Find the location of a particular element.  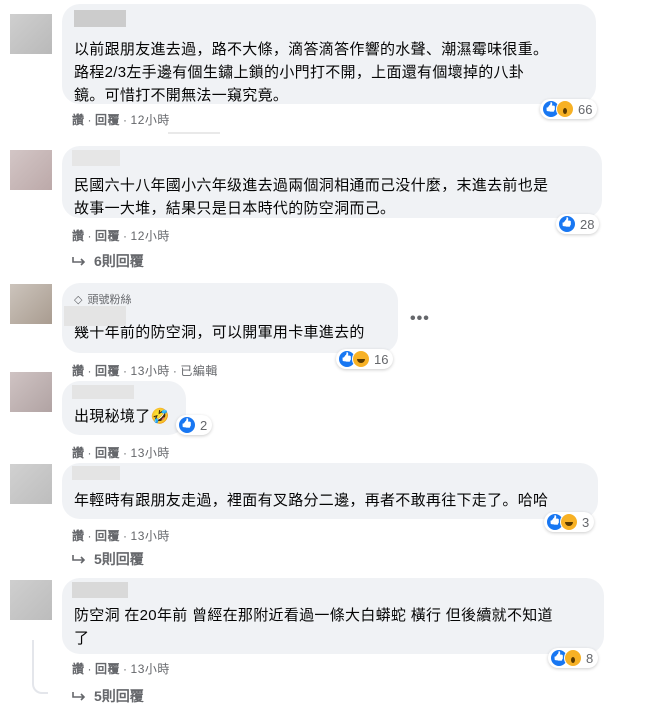

replies-label: 6則回覆 is located at coordinates (119, 261).